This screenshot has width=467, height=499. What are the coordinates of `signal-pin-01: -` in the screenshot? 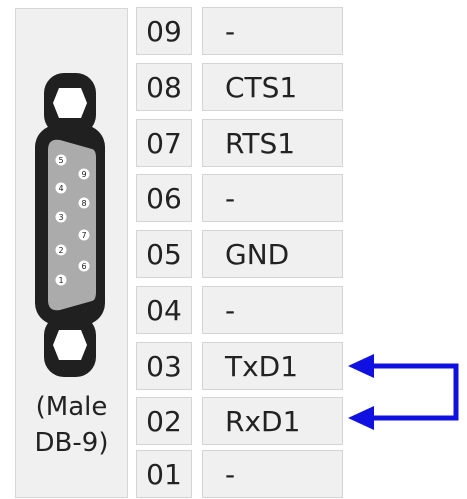 It's located at (272, 474).